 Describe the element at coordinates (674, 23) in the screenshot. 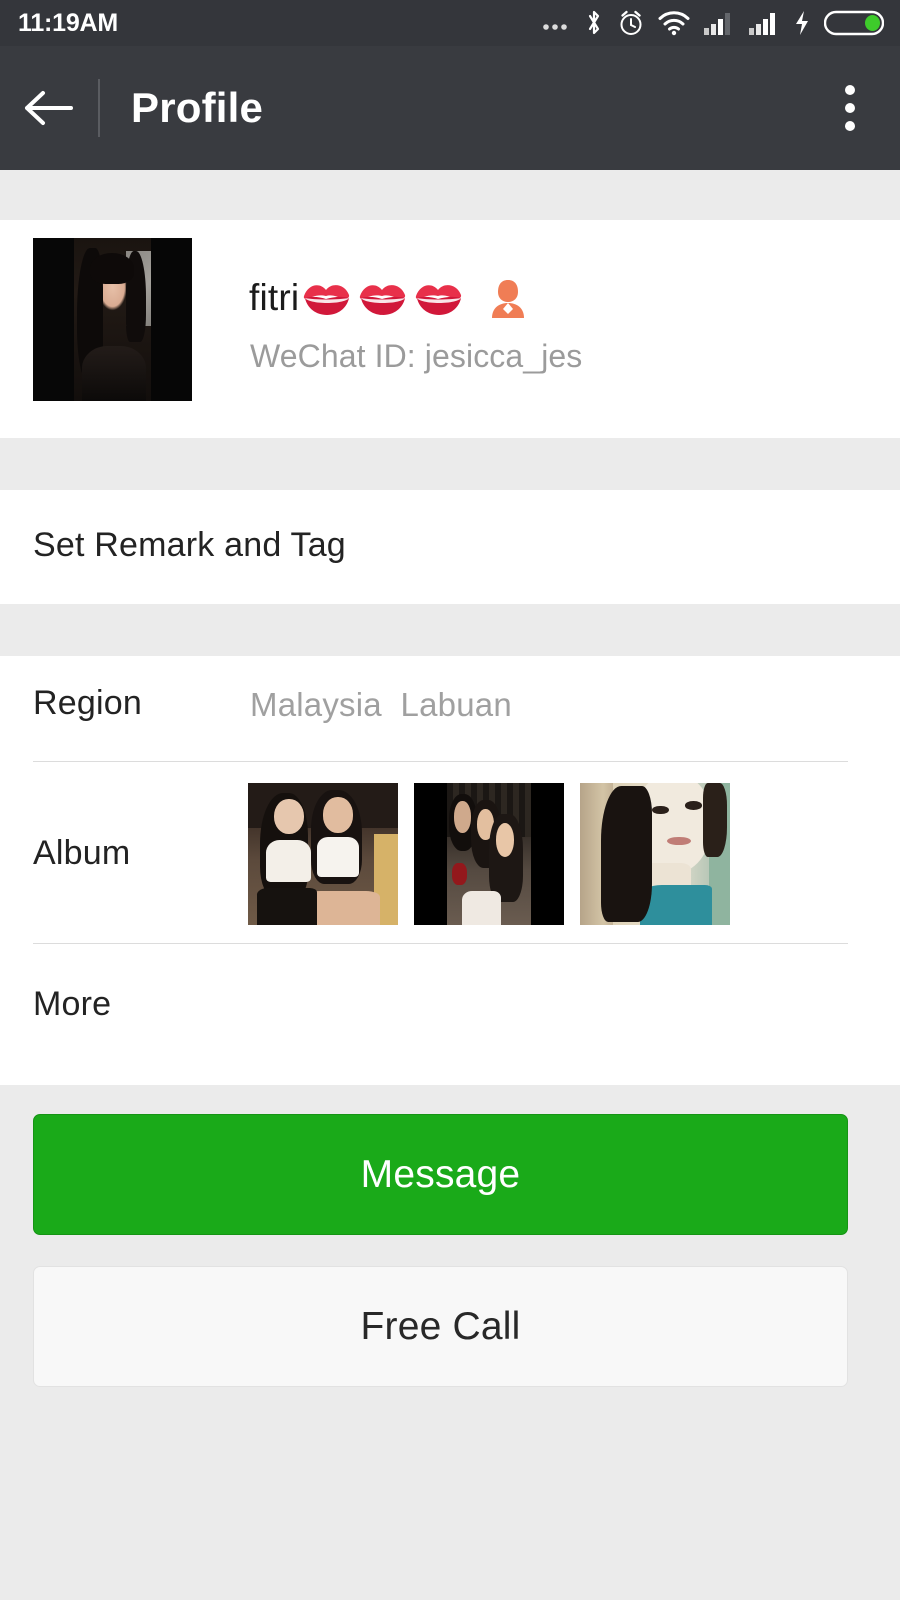

I see `wifi-icon` at that location.